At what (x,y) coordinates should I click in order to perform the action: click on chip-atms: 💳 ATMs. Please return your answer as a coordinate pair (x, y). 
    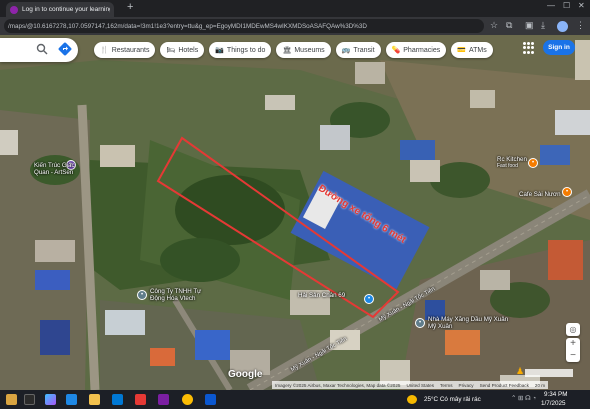
    Looking at the image, I should click on (472, 50).